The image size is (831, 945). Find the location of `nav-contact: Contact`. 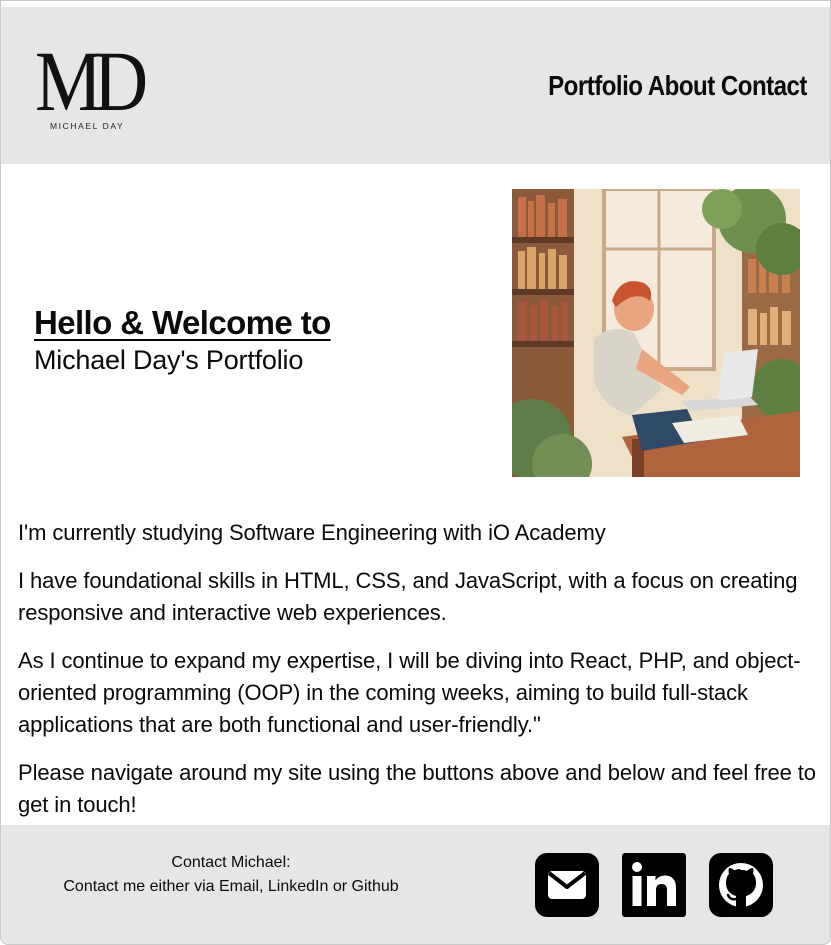

nav-contact: Contact is located at coordinates (764, 85).